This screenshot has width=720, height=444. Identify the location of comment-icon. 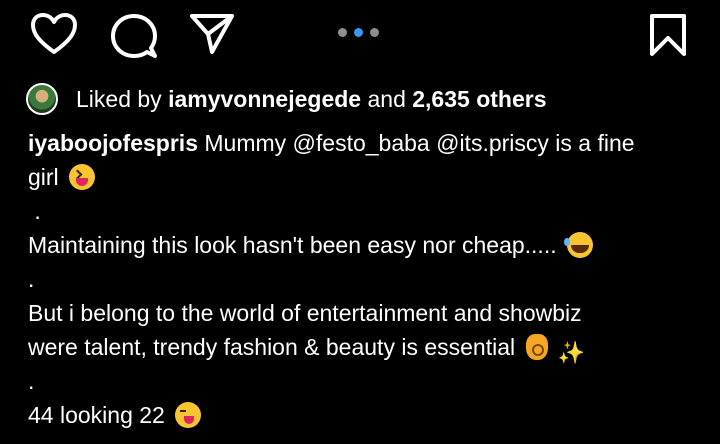
(134, 36).